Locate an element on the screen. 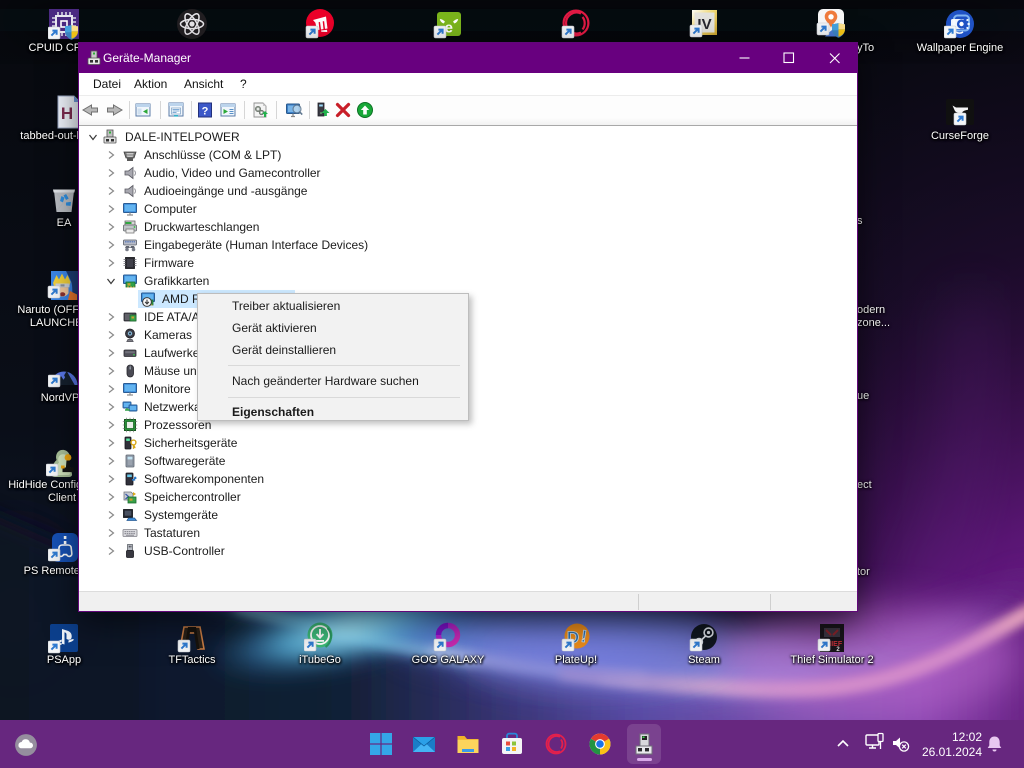 Image resolution: width=1024 pixels, height=768 pixels. svg-text: H is located at coordinates (67, 113).